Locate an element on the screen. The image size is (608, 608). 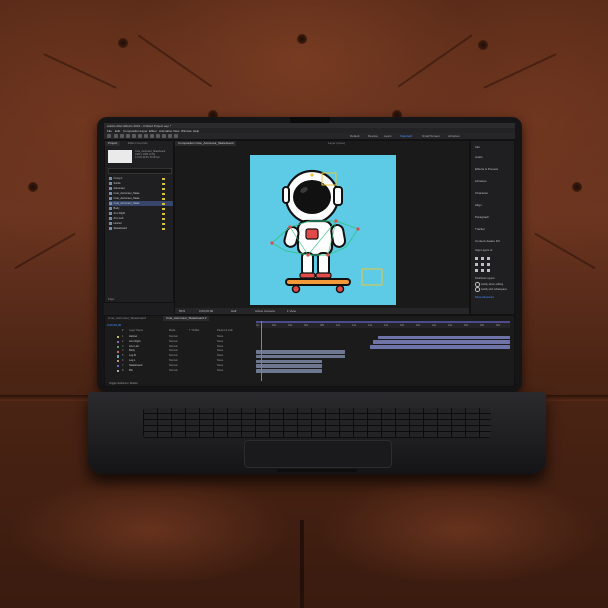
workspace-default: Default is located at coordinates (355, 136).